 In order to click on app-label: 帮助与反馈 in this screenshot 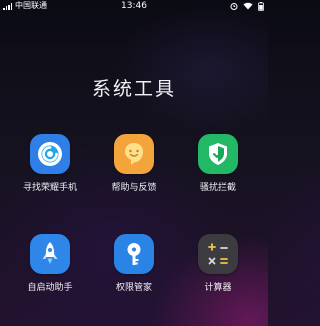, I will do `click(134, 188)`.